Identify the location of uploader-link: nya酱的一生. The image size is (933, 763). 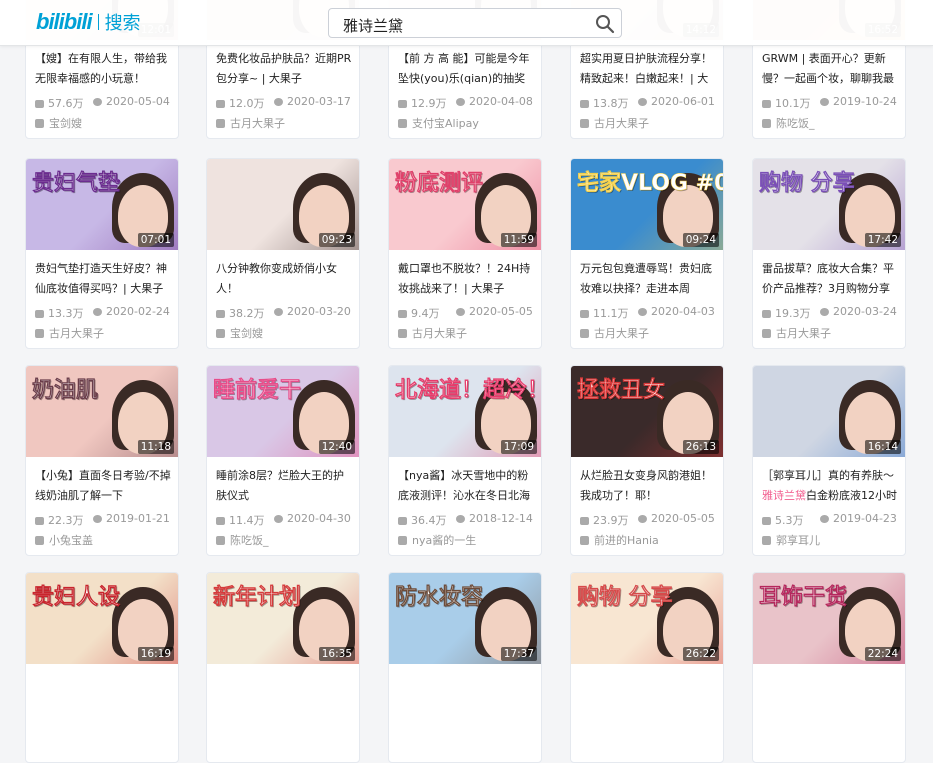
(437, 540).